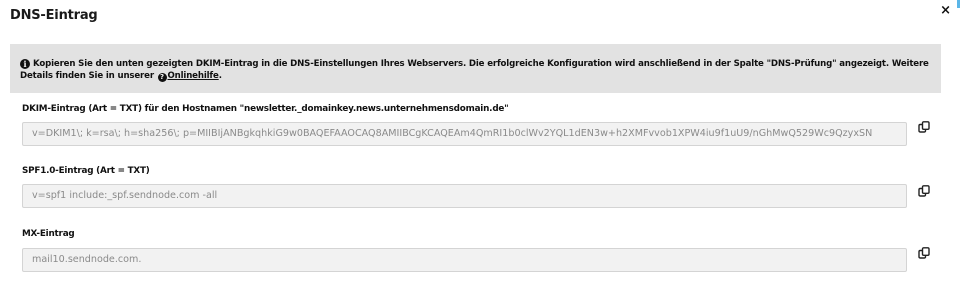 Image resolution: width=960 pixels, height=308 pixels. I want to click on spf-label: SPF1.0-Eintrag (Art = TXT), so click(86, 171).